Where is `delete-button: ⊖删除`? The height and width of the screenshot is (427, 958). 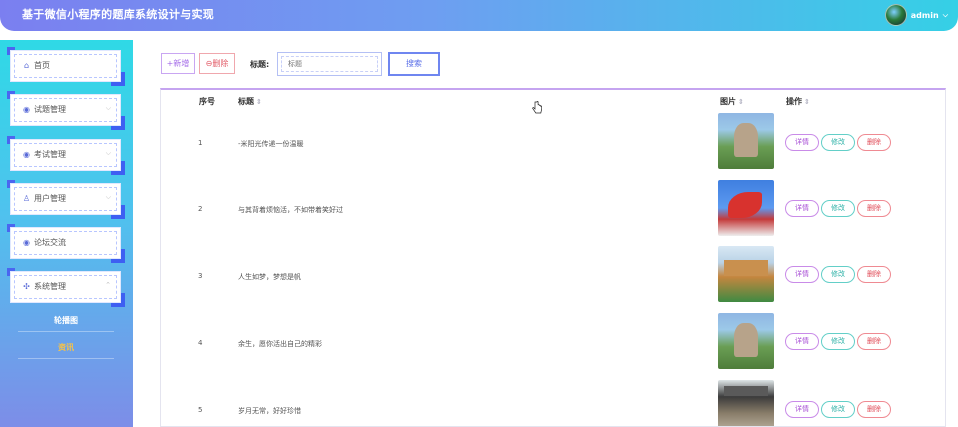 delete-button: ⊖删除 is located at coordinates (217, 63).